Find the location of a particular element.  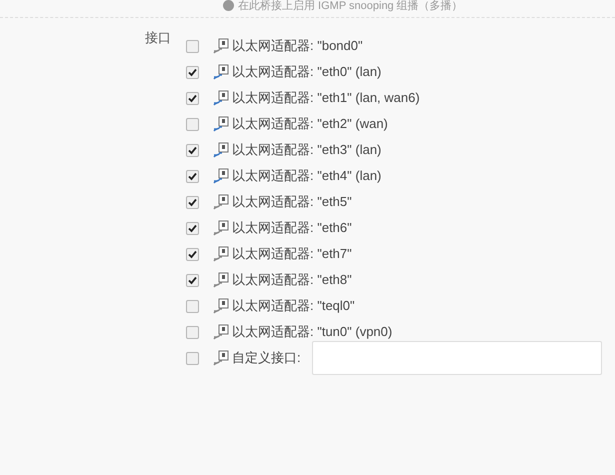

info-icon is located at coordinates (228, 5).